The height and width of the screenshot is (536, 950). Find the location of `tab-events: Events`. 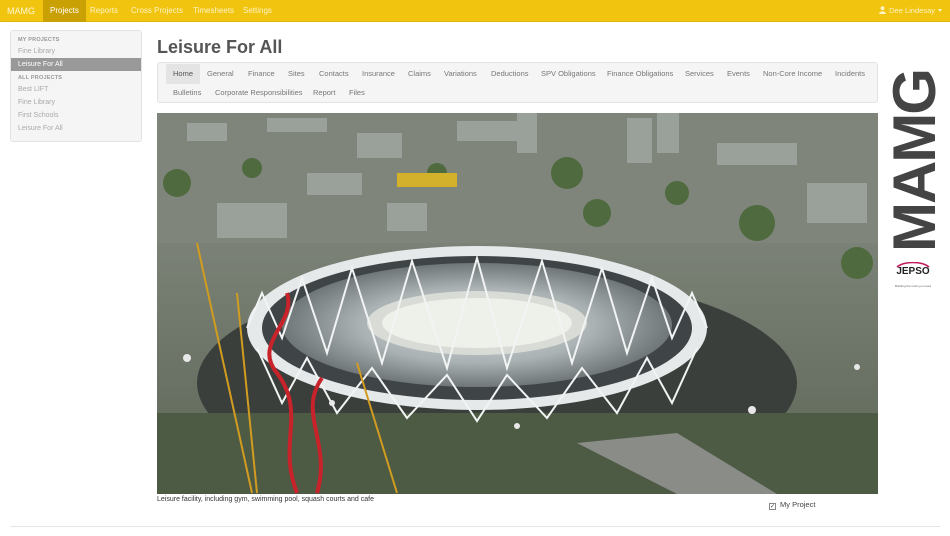

tab-events: Events is located at coordinates (738, 74).